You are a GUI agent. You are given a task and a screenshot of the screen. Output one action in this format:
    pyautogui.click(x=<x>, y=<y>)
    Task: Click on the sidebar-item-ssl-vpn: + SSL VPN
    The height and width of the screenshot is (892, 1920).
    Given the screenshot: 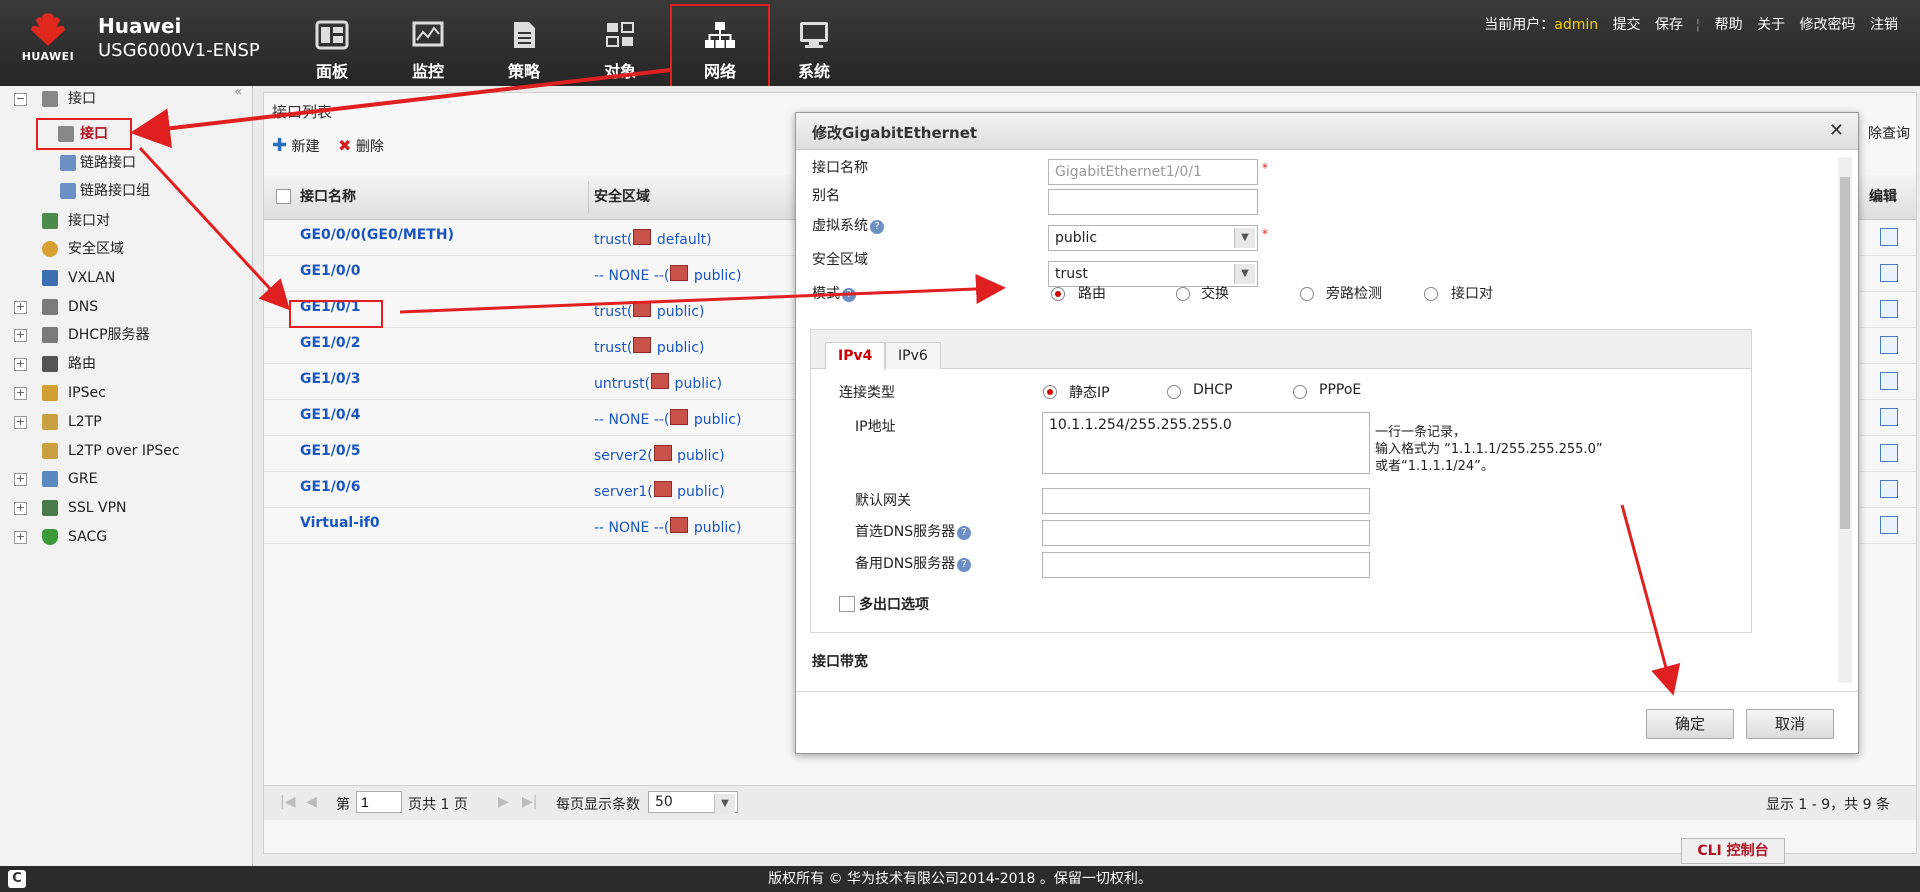 What is the action you would take?
    pyautogui.click(x=120, y=508)
    